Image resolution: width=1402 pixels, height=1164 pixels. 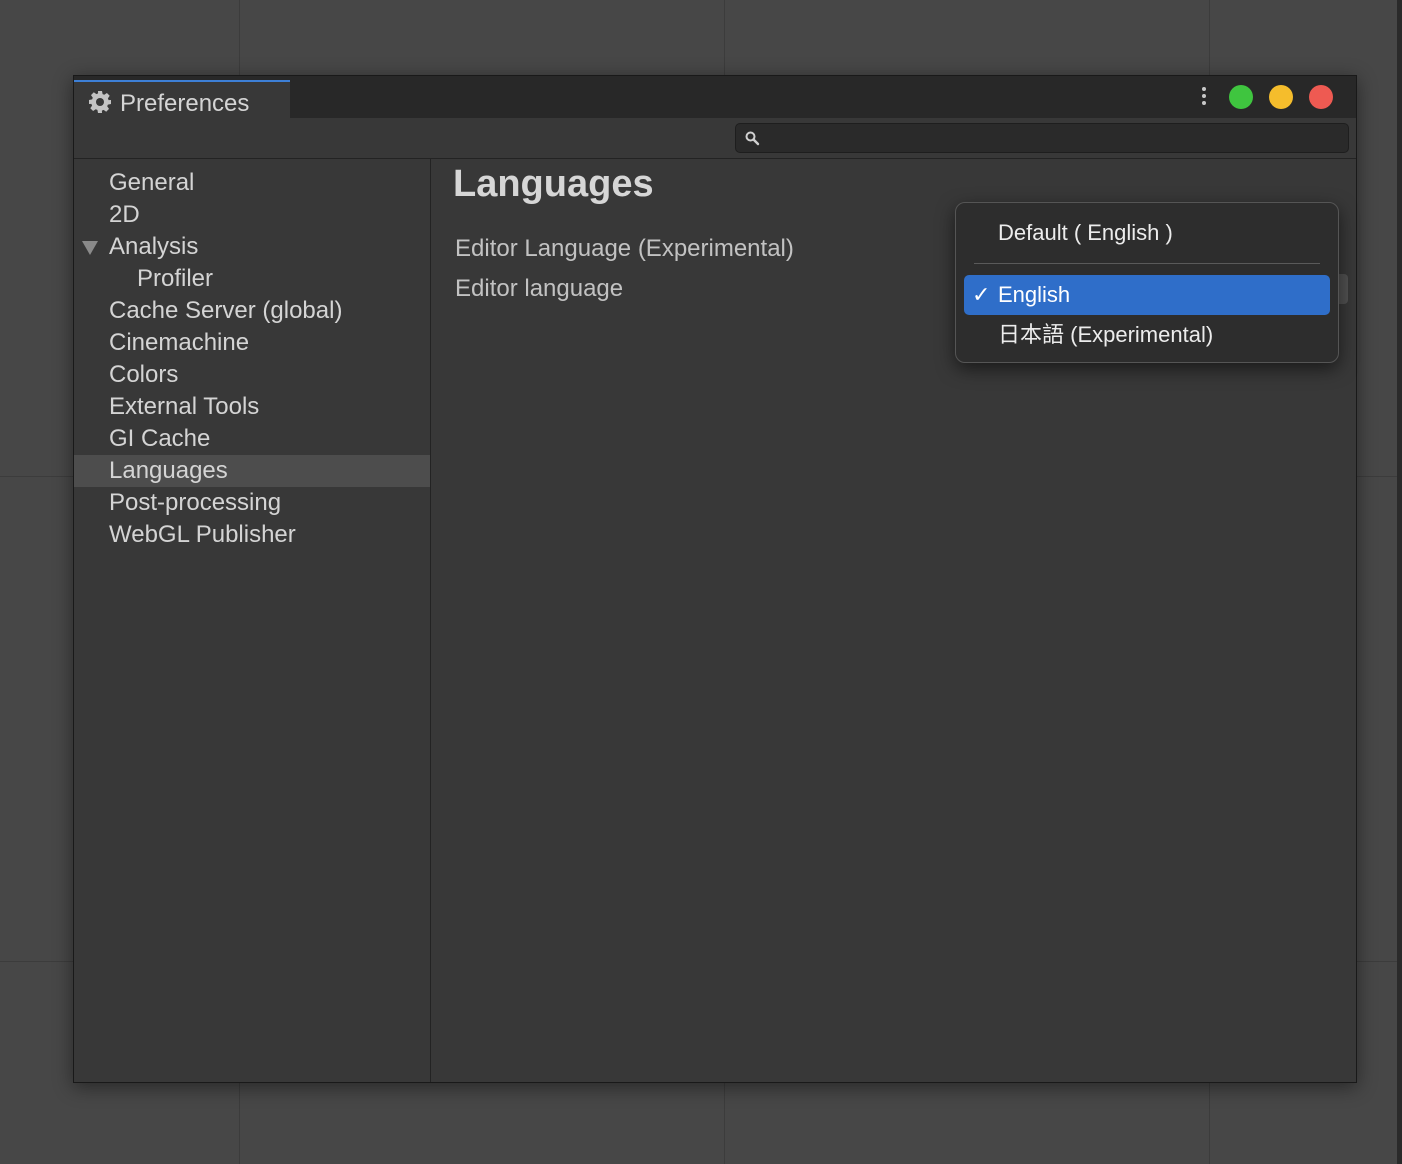 What do you see at coordinates (715, 97) in the screenshot?
I see `title-bar: Preferences` at bounding box center [715, 97].